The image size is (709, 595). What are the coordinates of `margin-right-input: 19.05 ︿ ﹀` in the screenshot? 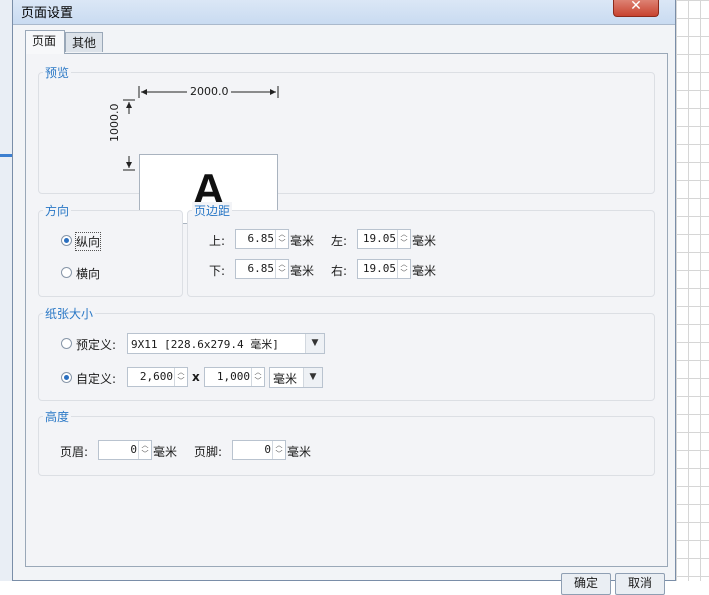 It's located at (384, 269).